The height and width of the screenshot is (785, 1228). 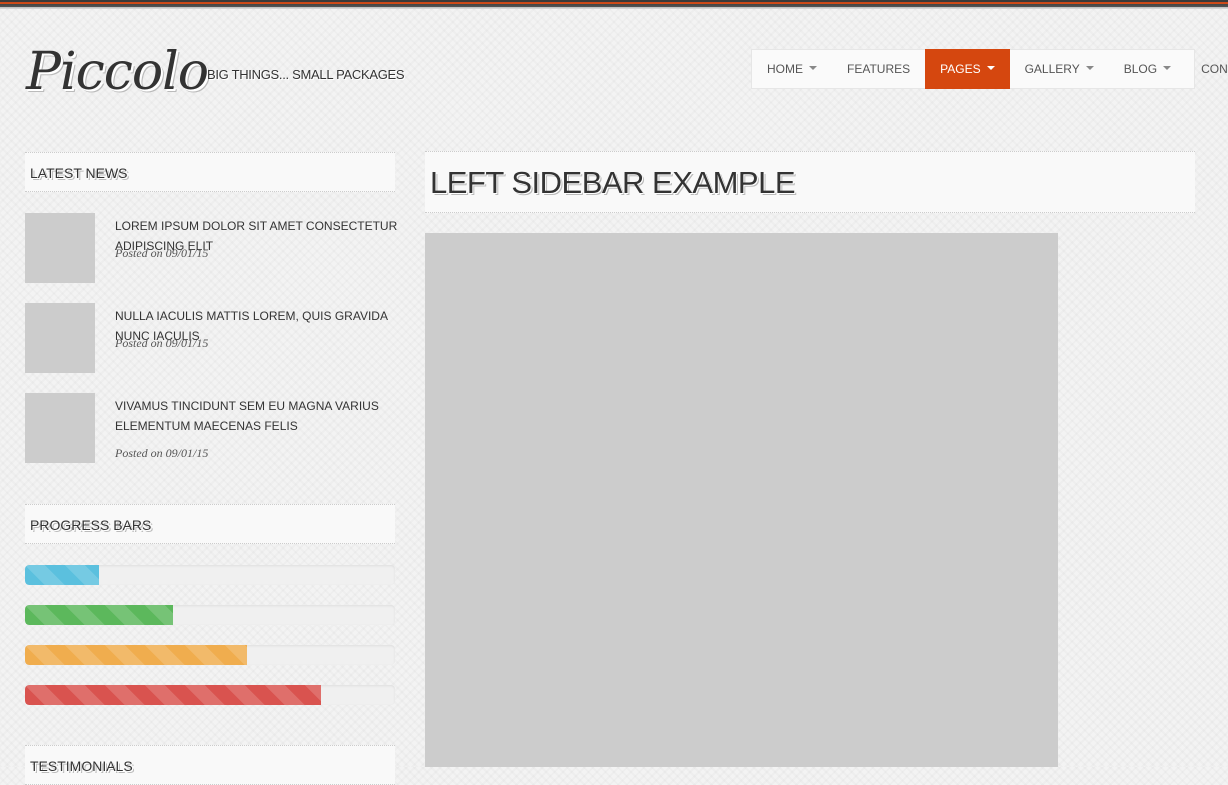 What do you see at coordinates (1052, 69) in the screenshot?
I see `nav-item-label: GALLERY` at bounding box center [1052, 69].